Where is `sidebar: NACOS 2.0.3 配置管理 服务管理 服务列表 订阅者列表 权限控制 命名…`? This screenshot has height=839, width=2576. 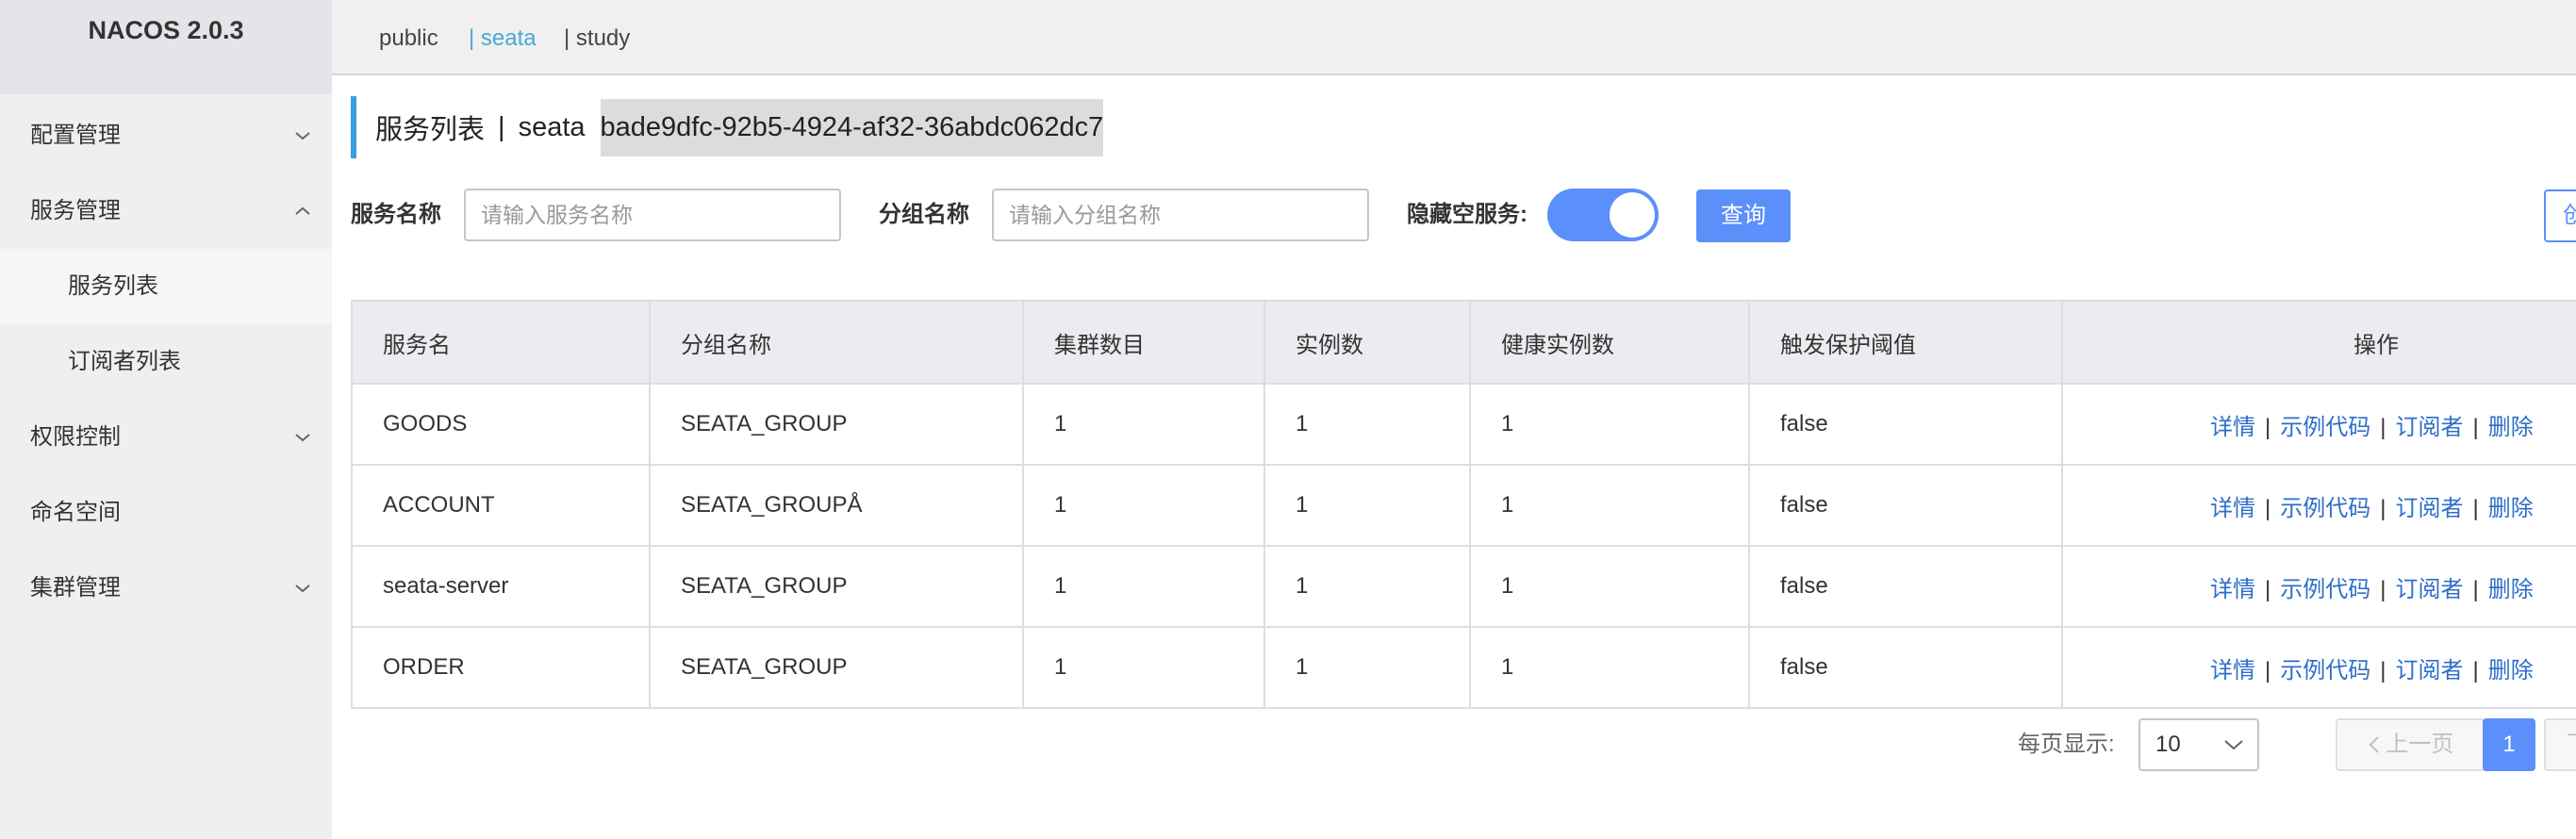 sidebar: NACOS 2.0.3 配置管理 服务管理 服务列表 订阅者列表 权限控制 命名… is located at coordinates (166, 419).